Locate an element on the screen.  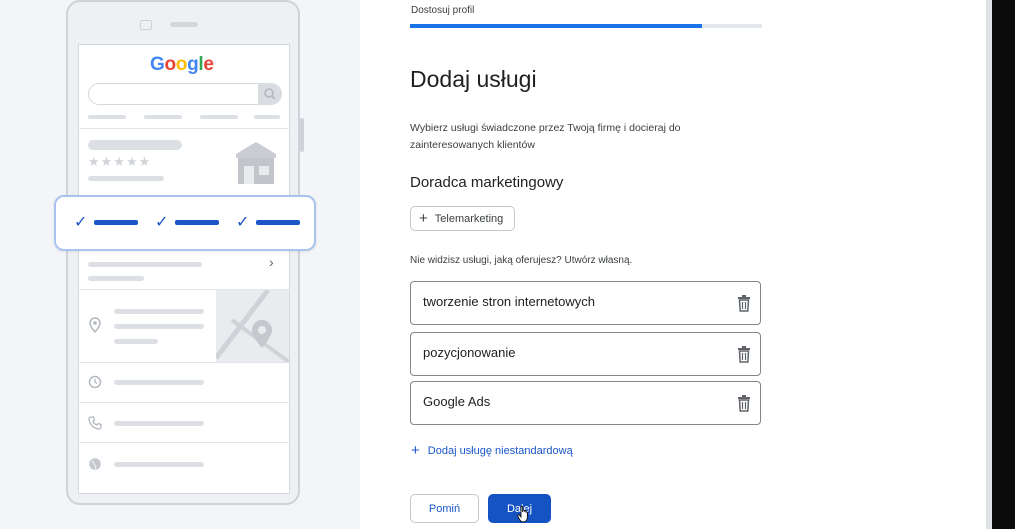
hand-cursor-icon is located at coordinates (522, 514).